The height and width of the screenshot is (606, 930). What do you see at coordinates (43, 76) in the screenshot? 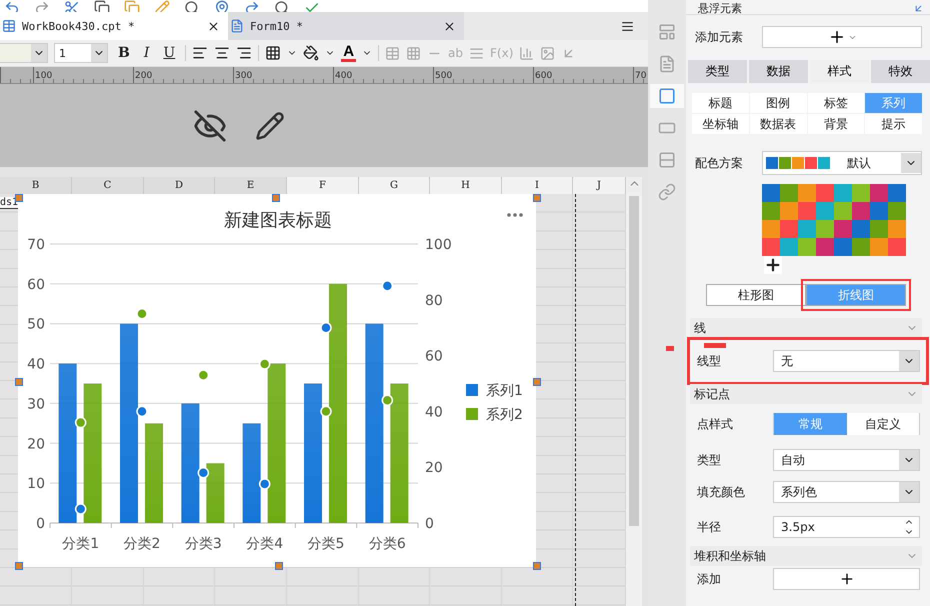
I see `ruler-label: 100` at bounding box center [43, 76].